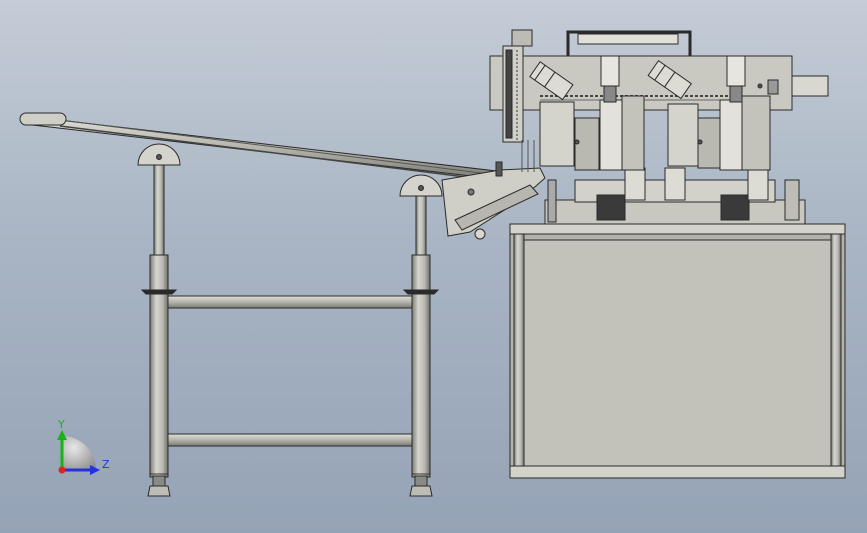 This screenshot has width=867, height=533. I want to click on clamp-block-left, so click(611, 207).